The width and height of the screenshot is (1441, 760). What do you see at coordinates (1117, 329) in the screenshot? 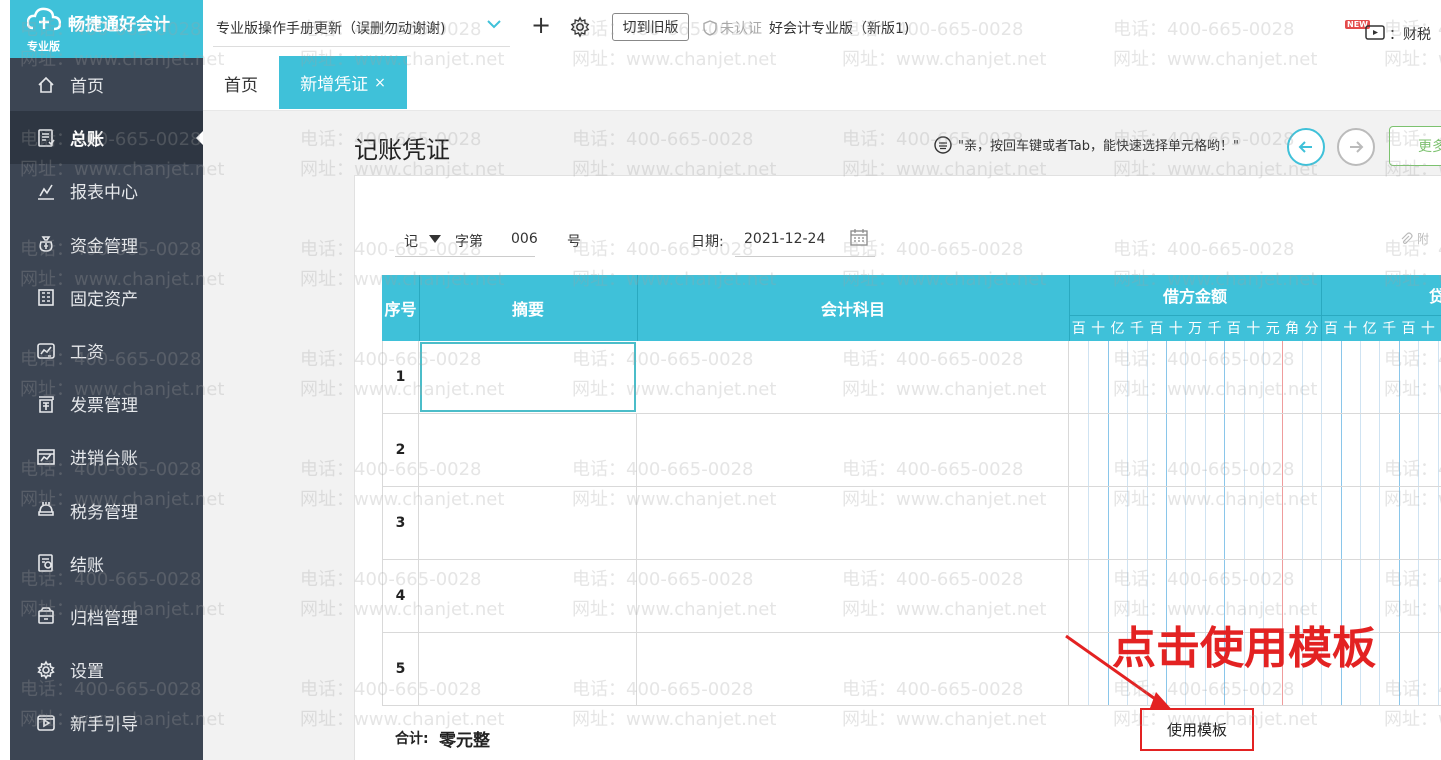
I see `digit-header: 亿` at bounding box center [1117, 329].